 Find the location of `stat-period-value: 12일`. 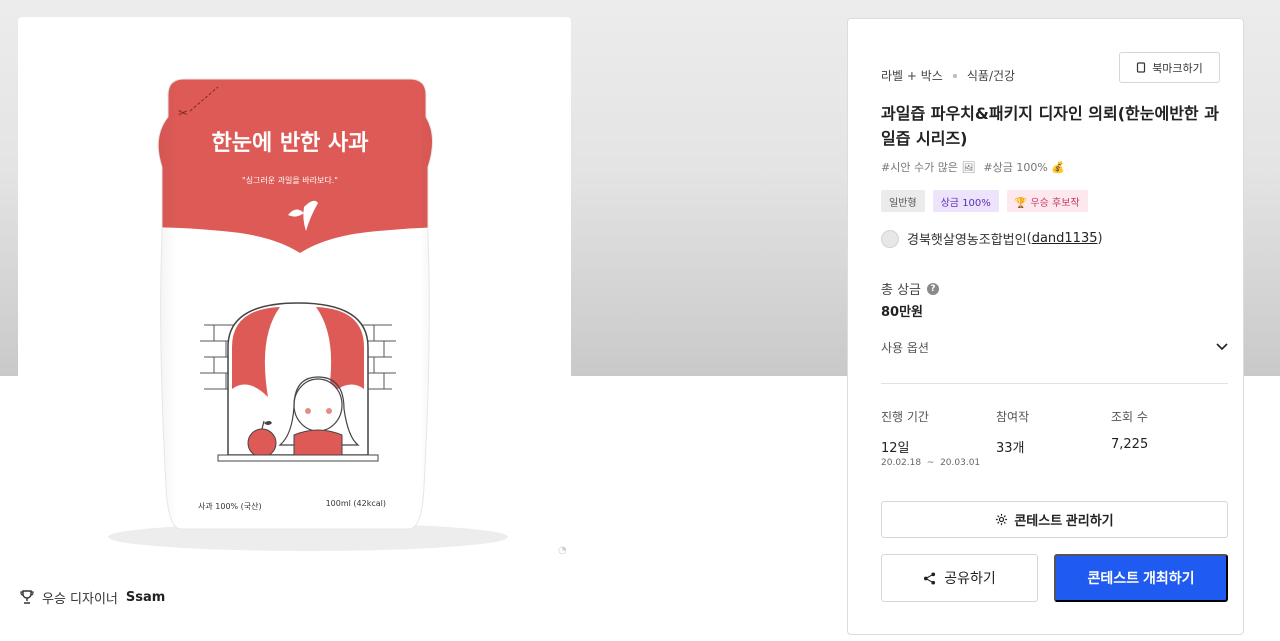

stat-period-value: 12일 is located at coordinates (895, 448).